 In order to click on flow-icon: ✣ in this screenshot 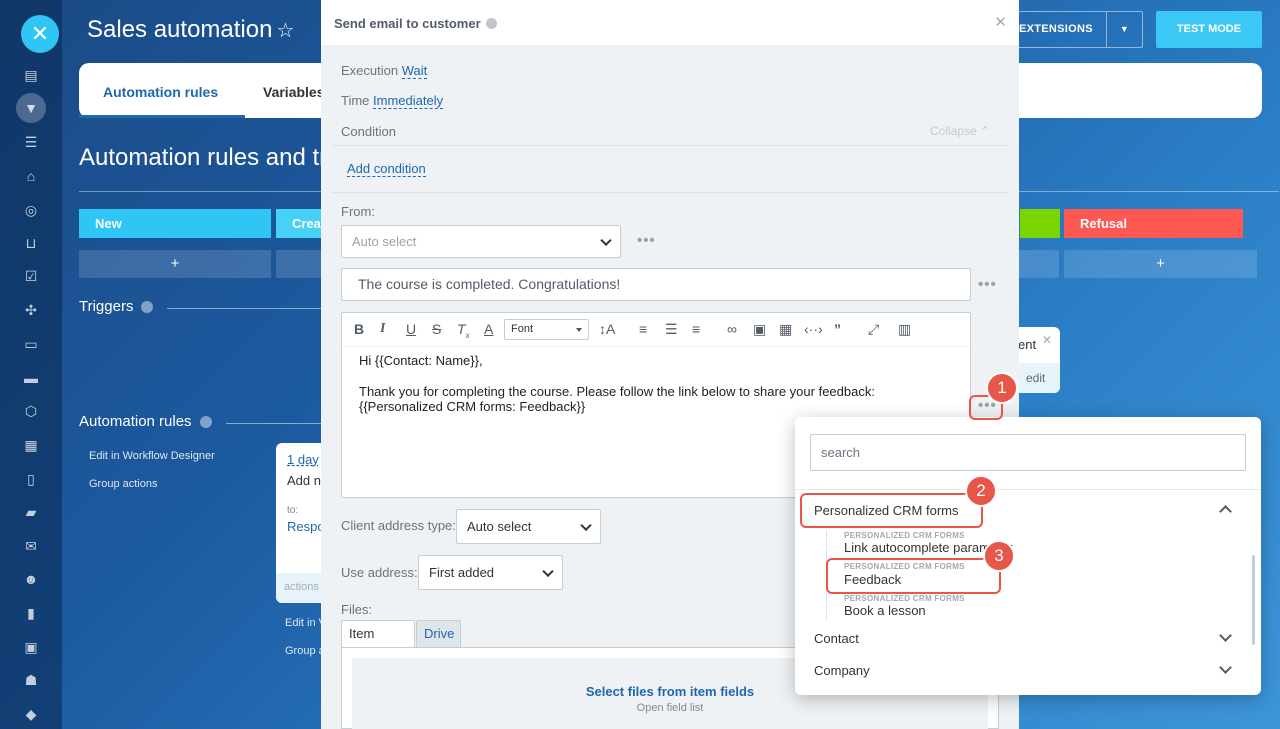, I will do `click(31, 310)`.